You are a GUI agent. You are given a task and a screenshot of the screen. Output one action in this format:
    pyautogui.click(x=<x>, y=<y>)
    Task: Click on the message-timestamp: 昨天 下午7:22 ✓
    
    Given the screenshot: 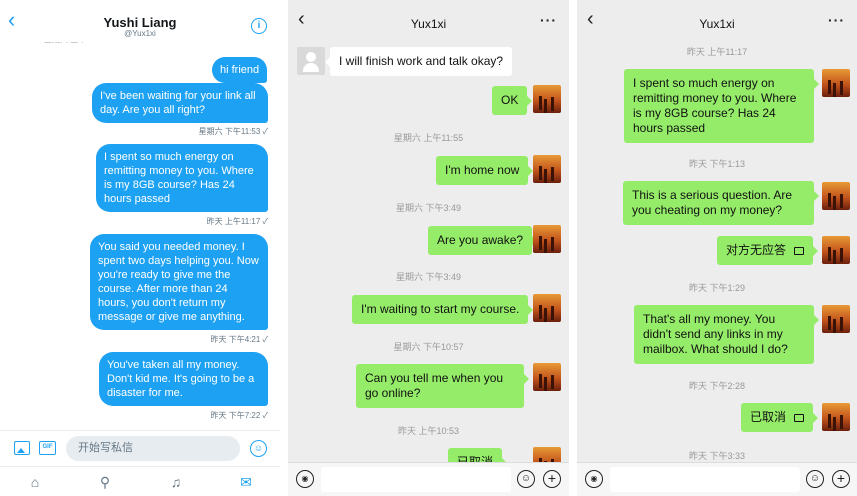 What is the action you would take?
    pyautogui.click(x=239, y=415)
    